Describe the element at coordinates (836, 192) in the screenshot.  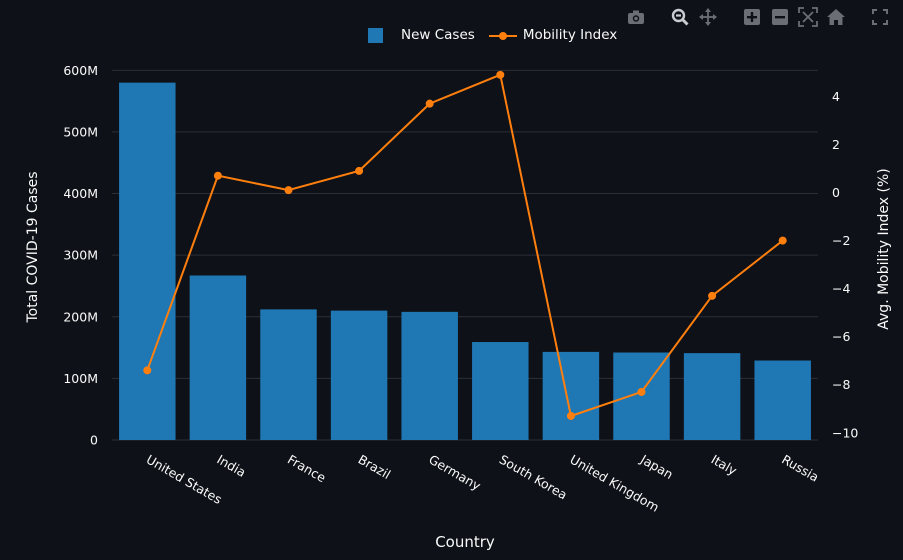
I see `y2-tick-label: 0` at that location.